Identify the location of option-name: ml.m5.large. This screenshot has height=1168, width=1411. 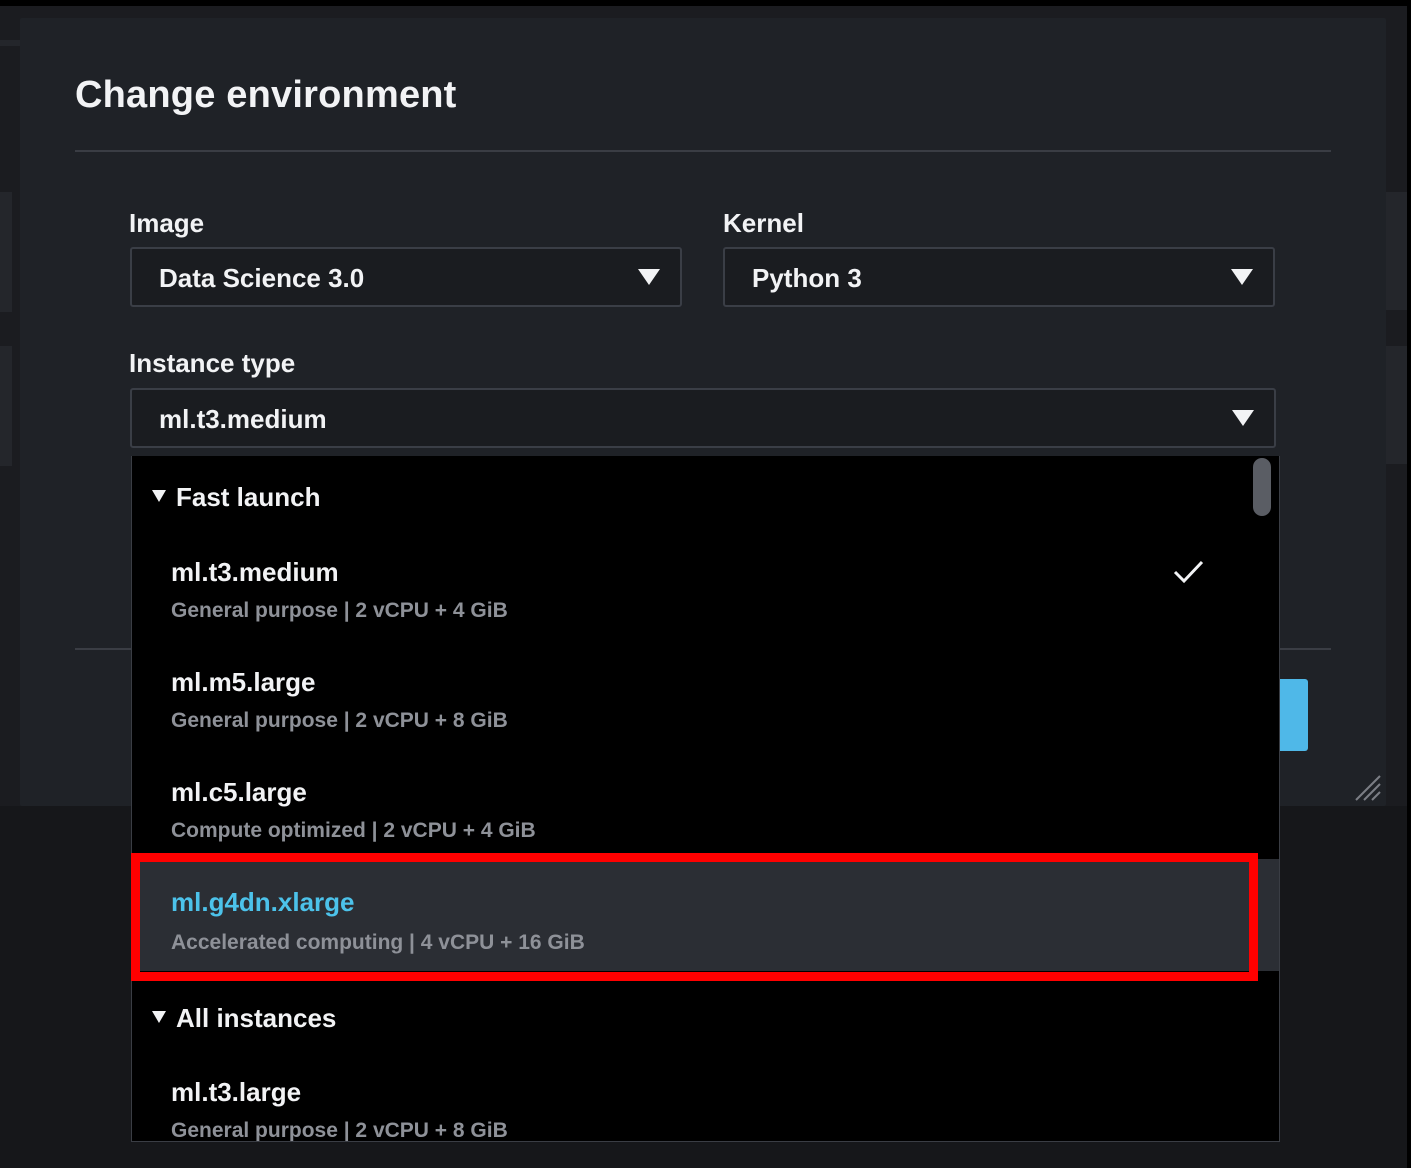
(243, 682).